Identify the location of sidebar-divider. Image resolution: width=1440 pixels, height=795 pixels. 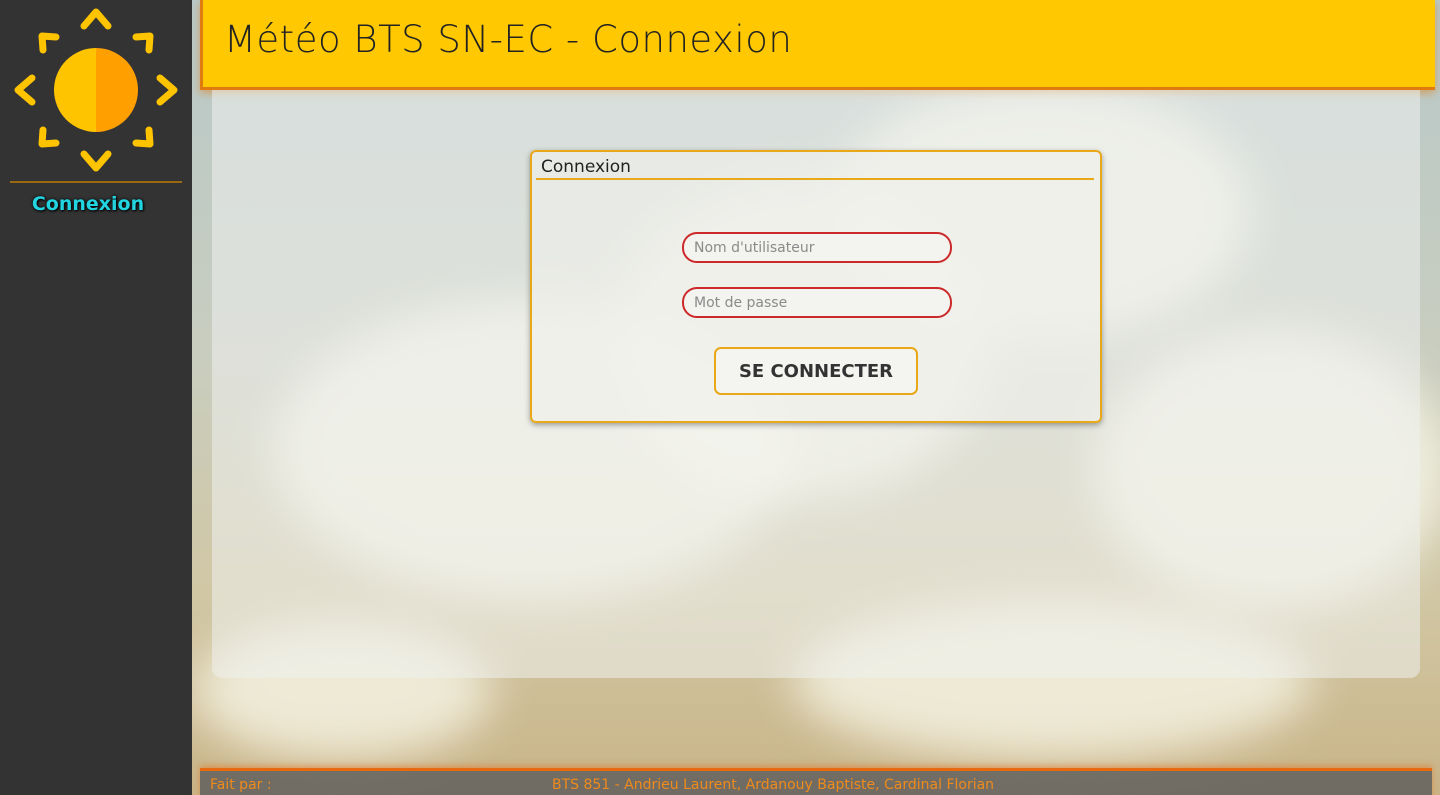
(96, 182).